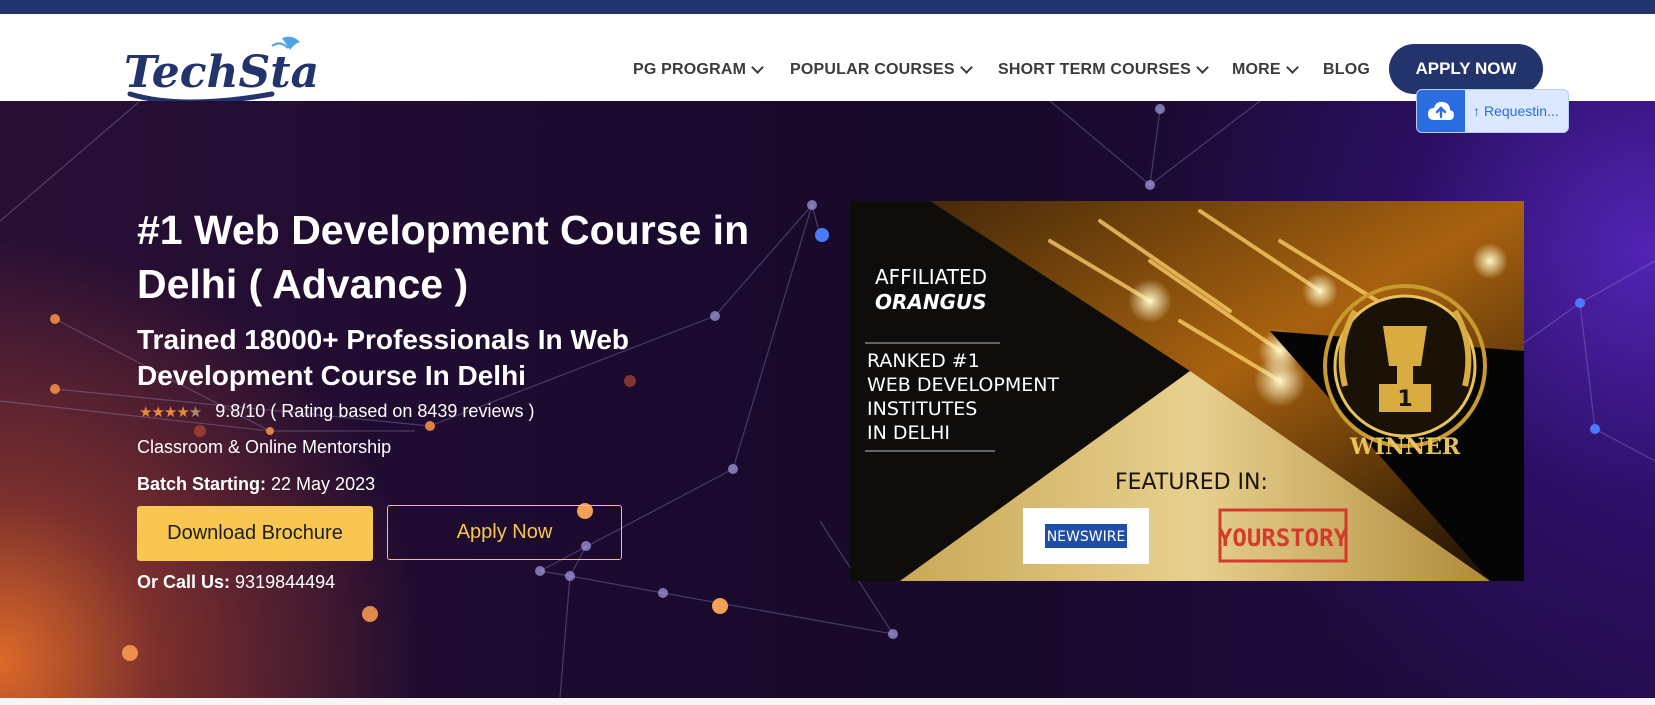  Describe the element at coordinates (931, 277) in the screenshot. I see `affiliated-label: AFFILIATED` at that location.